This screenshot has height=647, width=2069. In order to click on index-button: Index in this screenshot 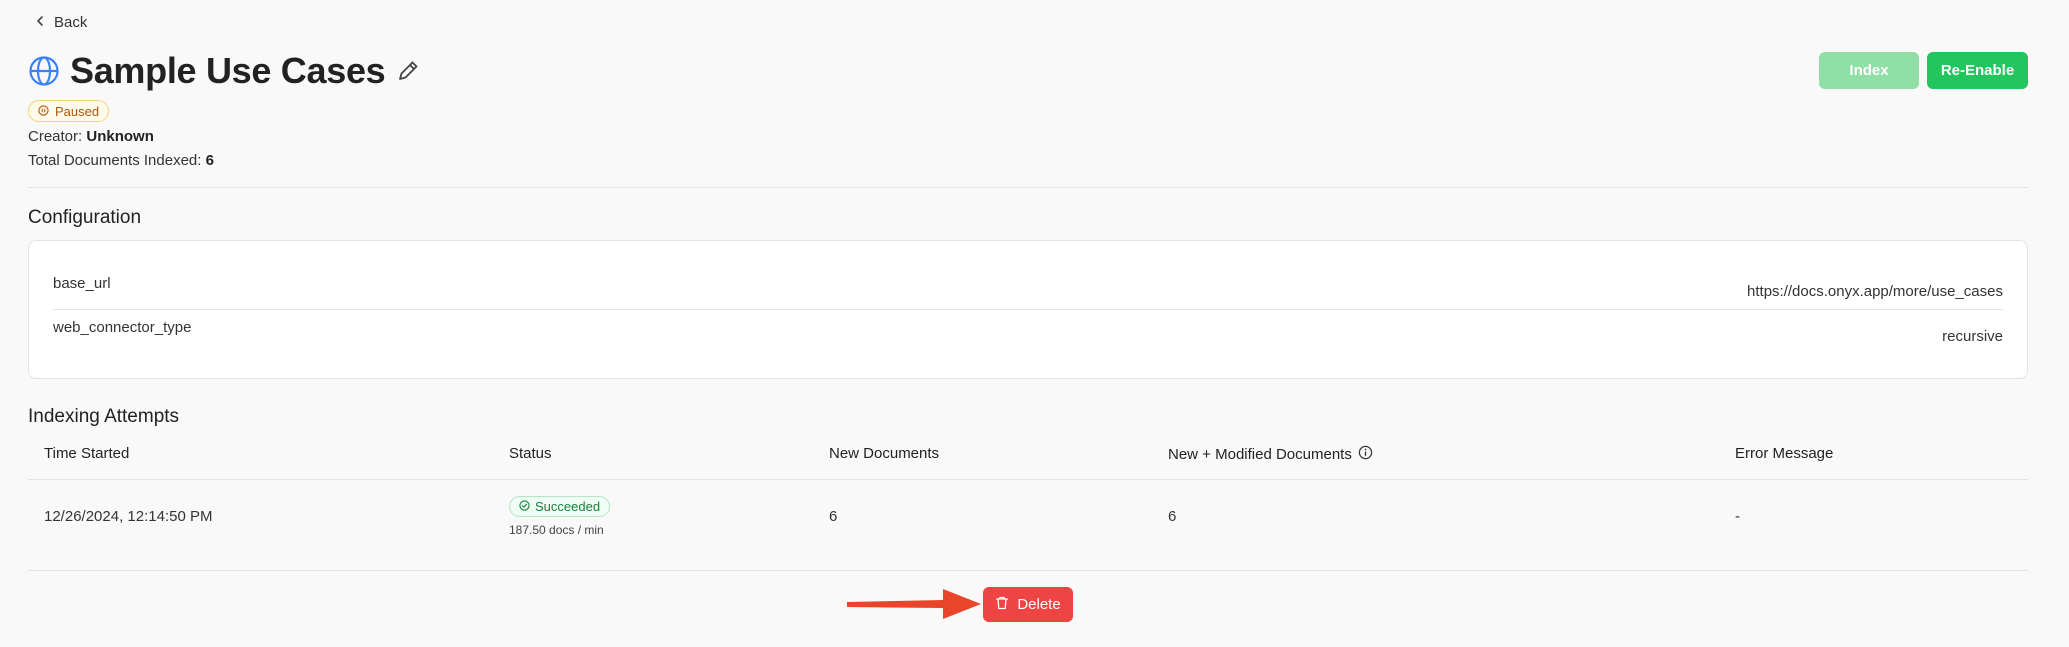, I will do `click(1869, 70)`.